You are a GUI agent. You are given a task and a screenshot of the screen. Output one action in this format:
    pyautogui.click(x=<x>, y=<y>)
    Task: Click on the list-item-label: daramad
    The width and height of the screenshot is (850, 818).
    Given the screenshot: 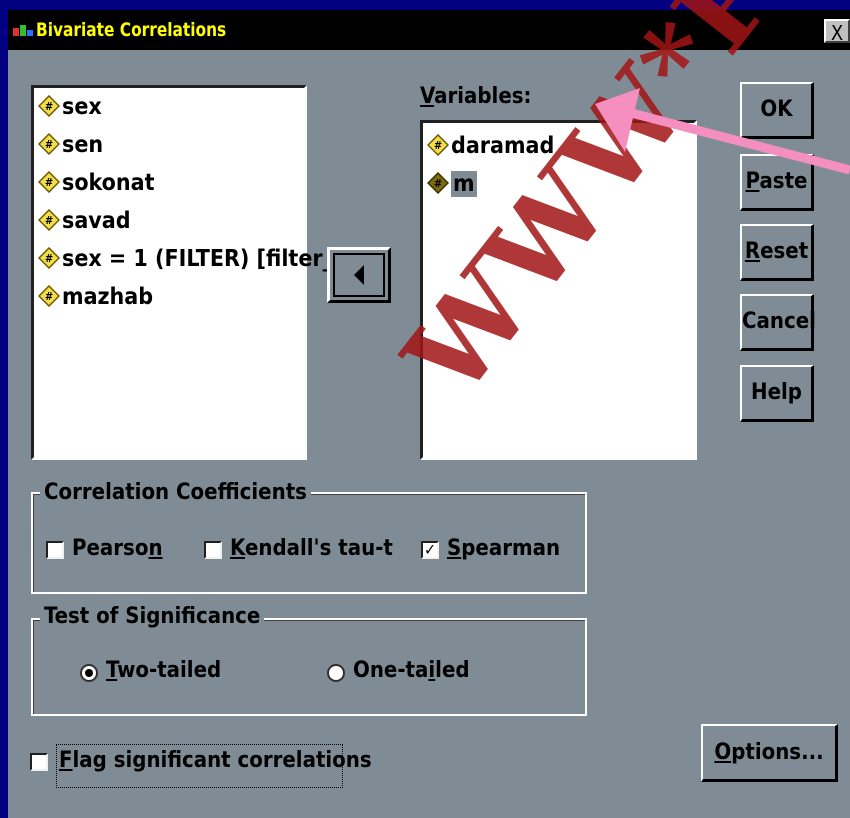 What is the action you would take?
    pyautogui.click(x=503, y=146)
    